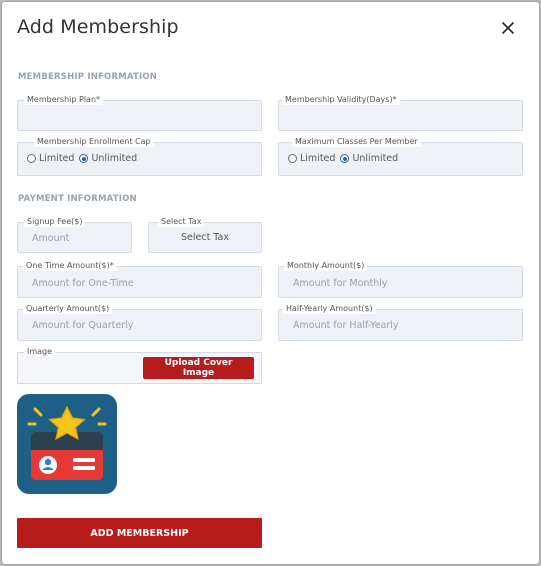 The image size is (541, 566). What do you see at coordinates (292, 158) in the screenshot?
I see `max-classes-limited-radio` at bounding box center [292, 158].